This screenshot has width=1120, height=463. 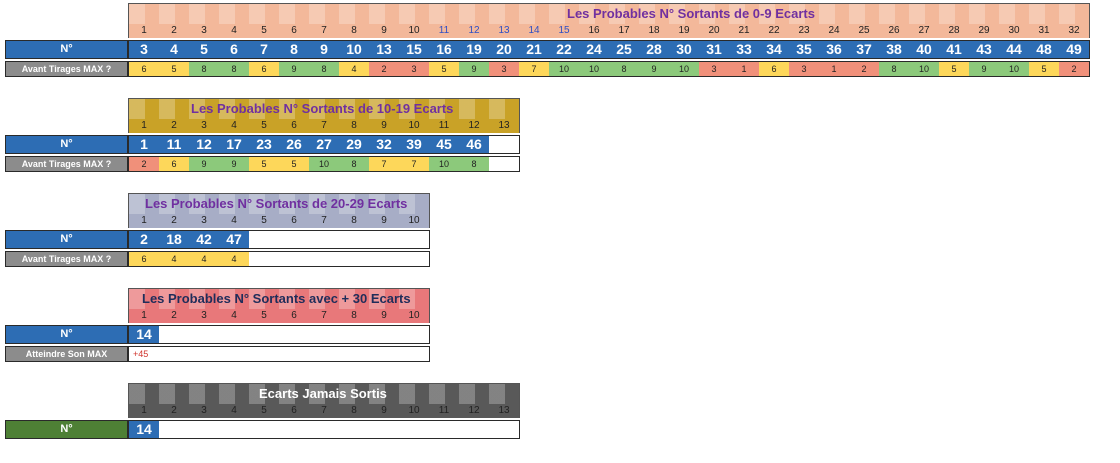 What do you see at coordinates (324, 49) in the screenshot?
I see `number-cell: 9` at bounding box center [324, 49].